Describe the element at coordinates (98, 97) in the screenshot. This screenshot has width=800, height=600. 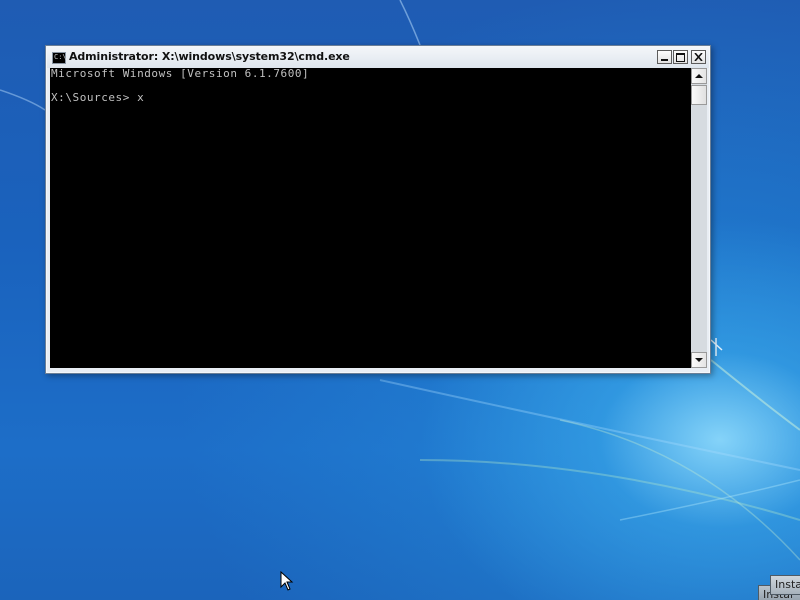
I see `console-line: X:\Sources> x` at that location.